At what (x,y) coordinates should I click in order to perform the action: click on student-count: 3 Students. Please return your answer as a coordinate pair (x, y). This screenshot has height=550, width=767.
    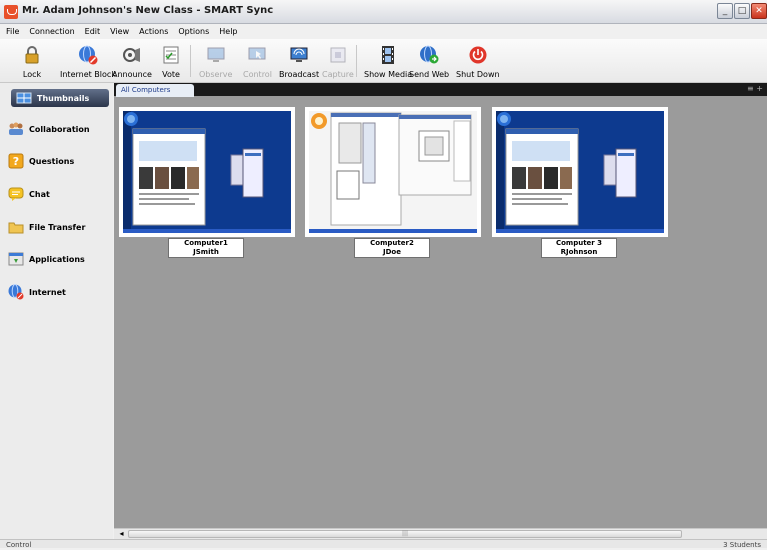
    Looking at the image, I should click on (742, 545).